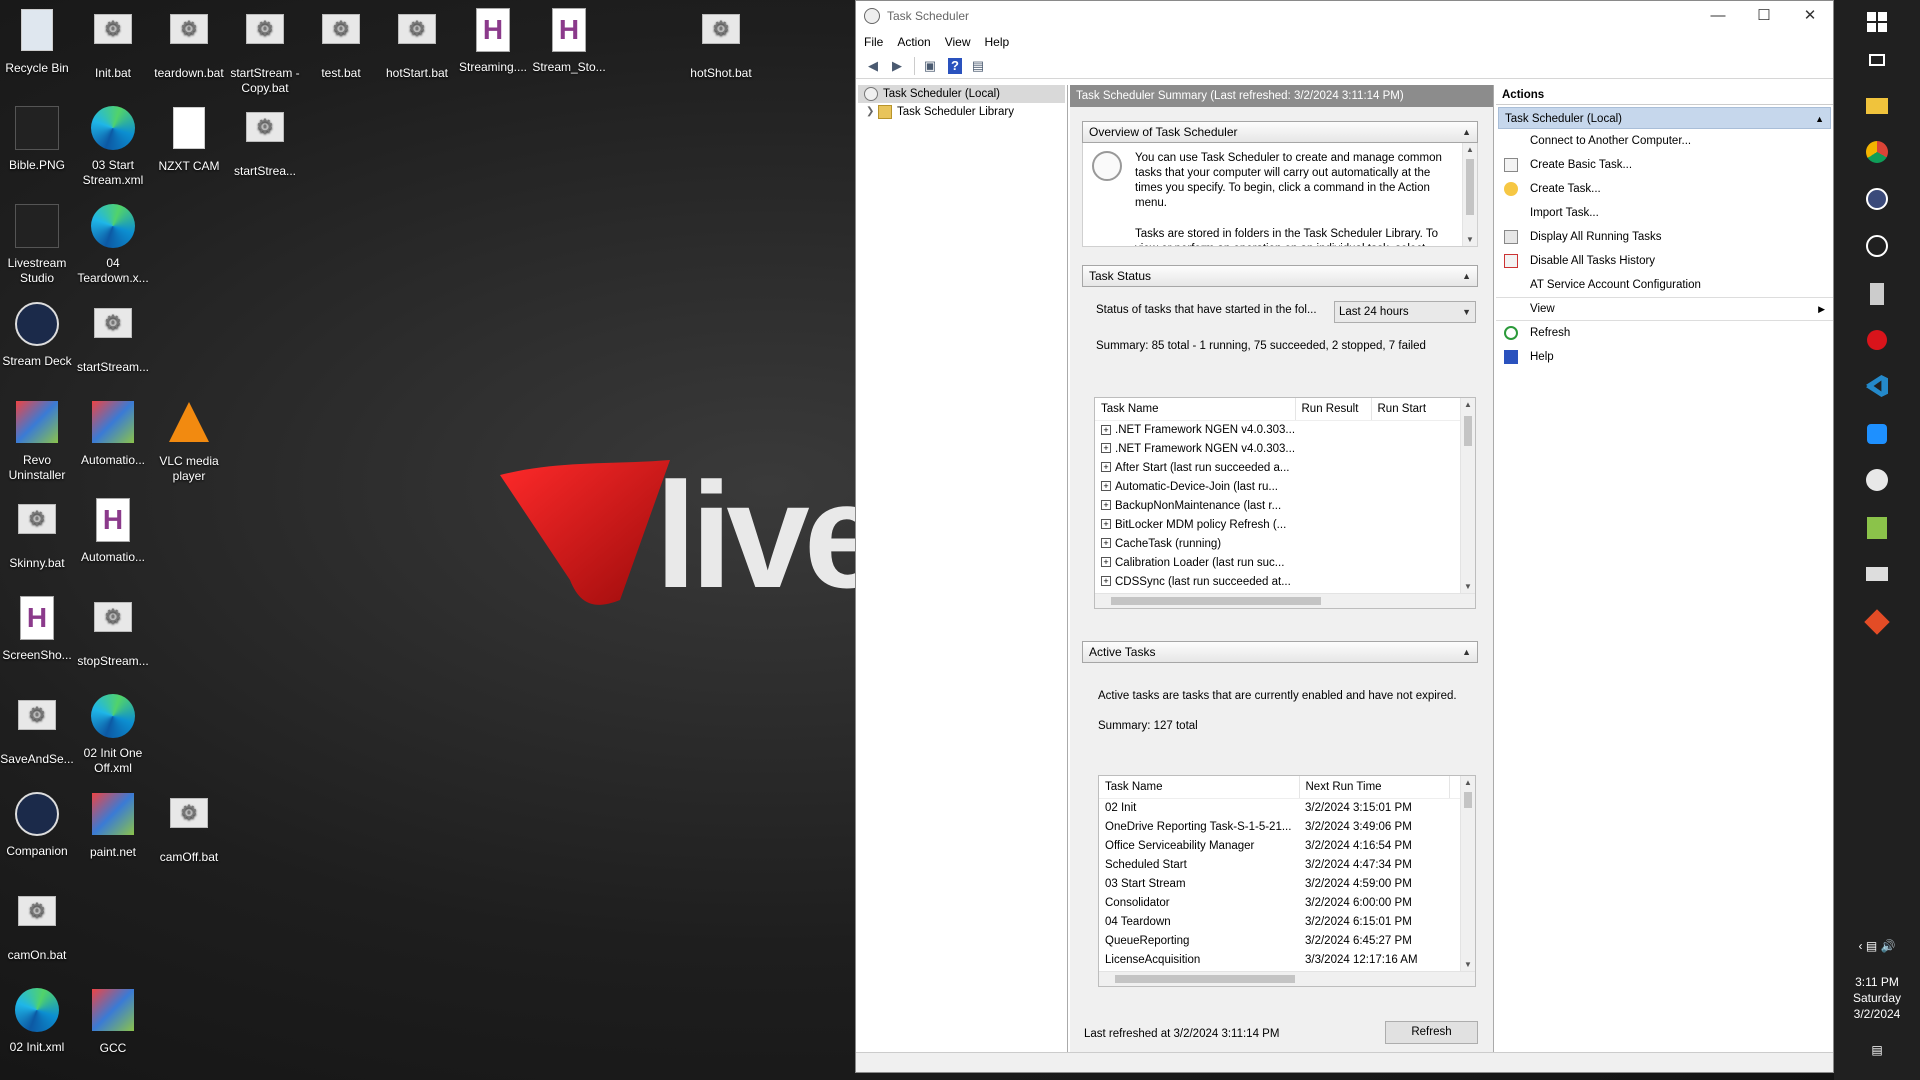 This screenshot has height=1080, width=1920. I want to click on desktop-icon: test.bat, so click(341, 43).